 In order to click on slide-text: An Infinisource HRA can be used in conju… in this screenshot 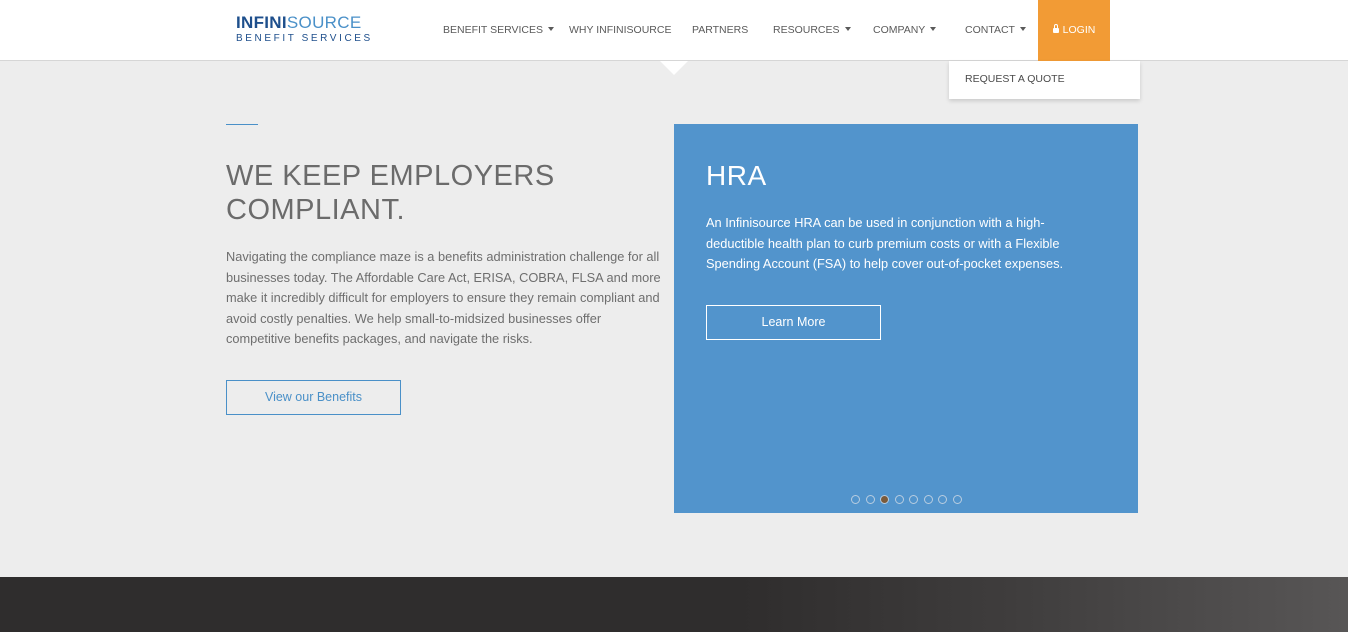, I will do `click(885, 243)`.